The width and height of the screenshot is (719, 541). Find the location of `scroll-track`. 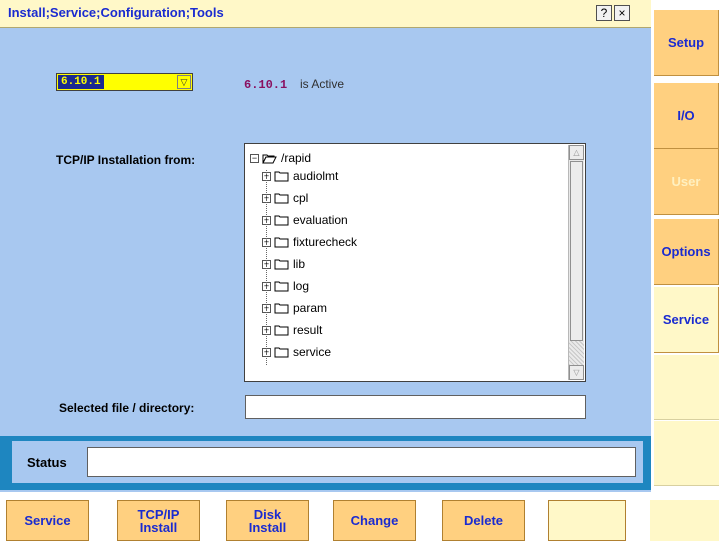

scroll-track is located at coordinates (576, 353).